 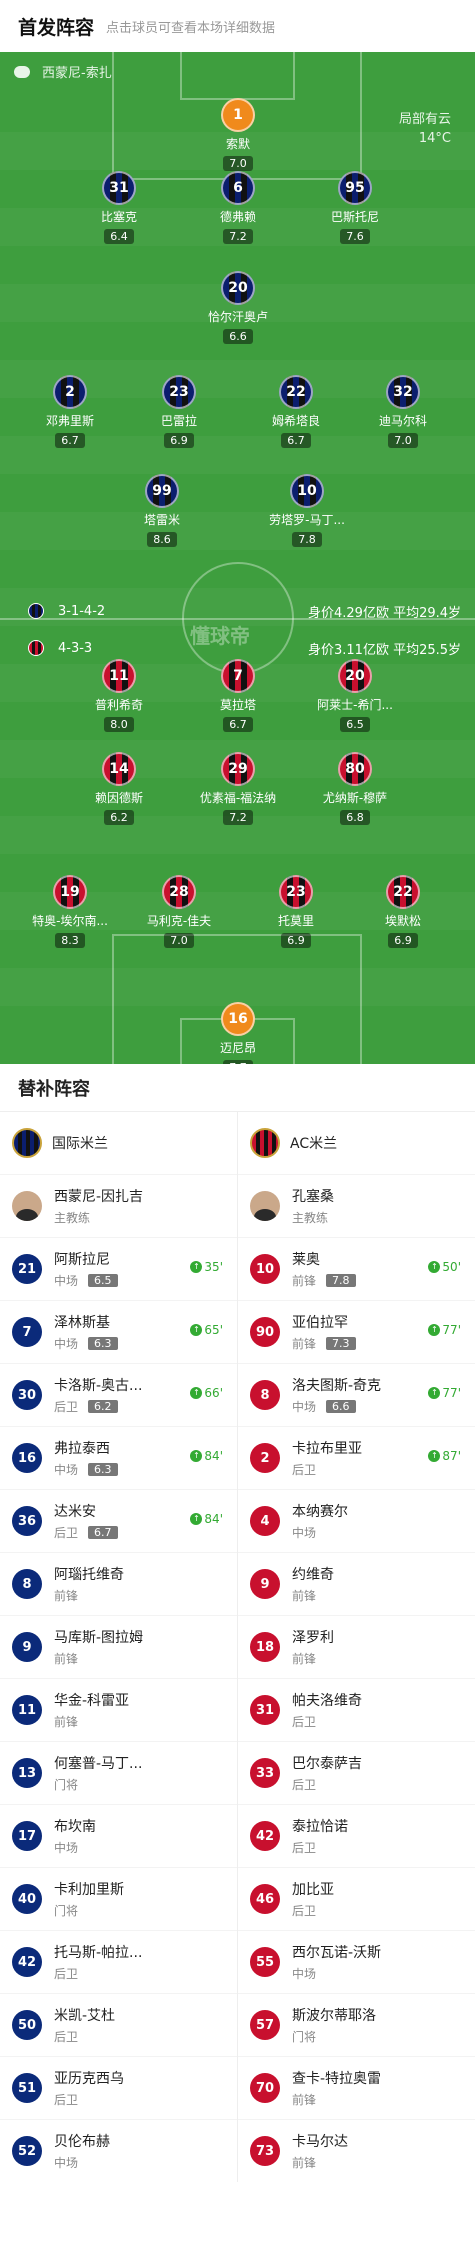 What do you see at coordinates (119, 788) in the screenshot?
I see `pitch-player: 14 赖因德斯 6.2` at bounding box center [119, 788].